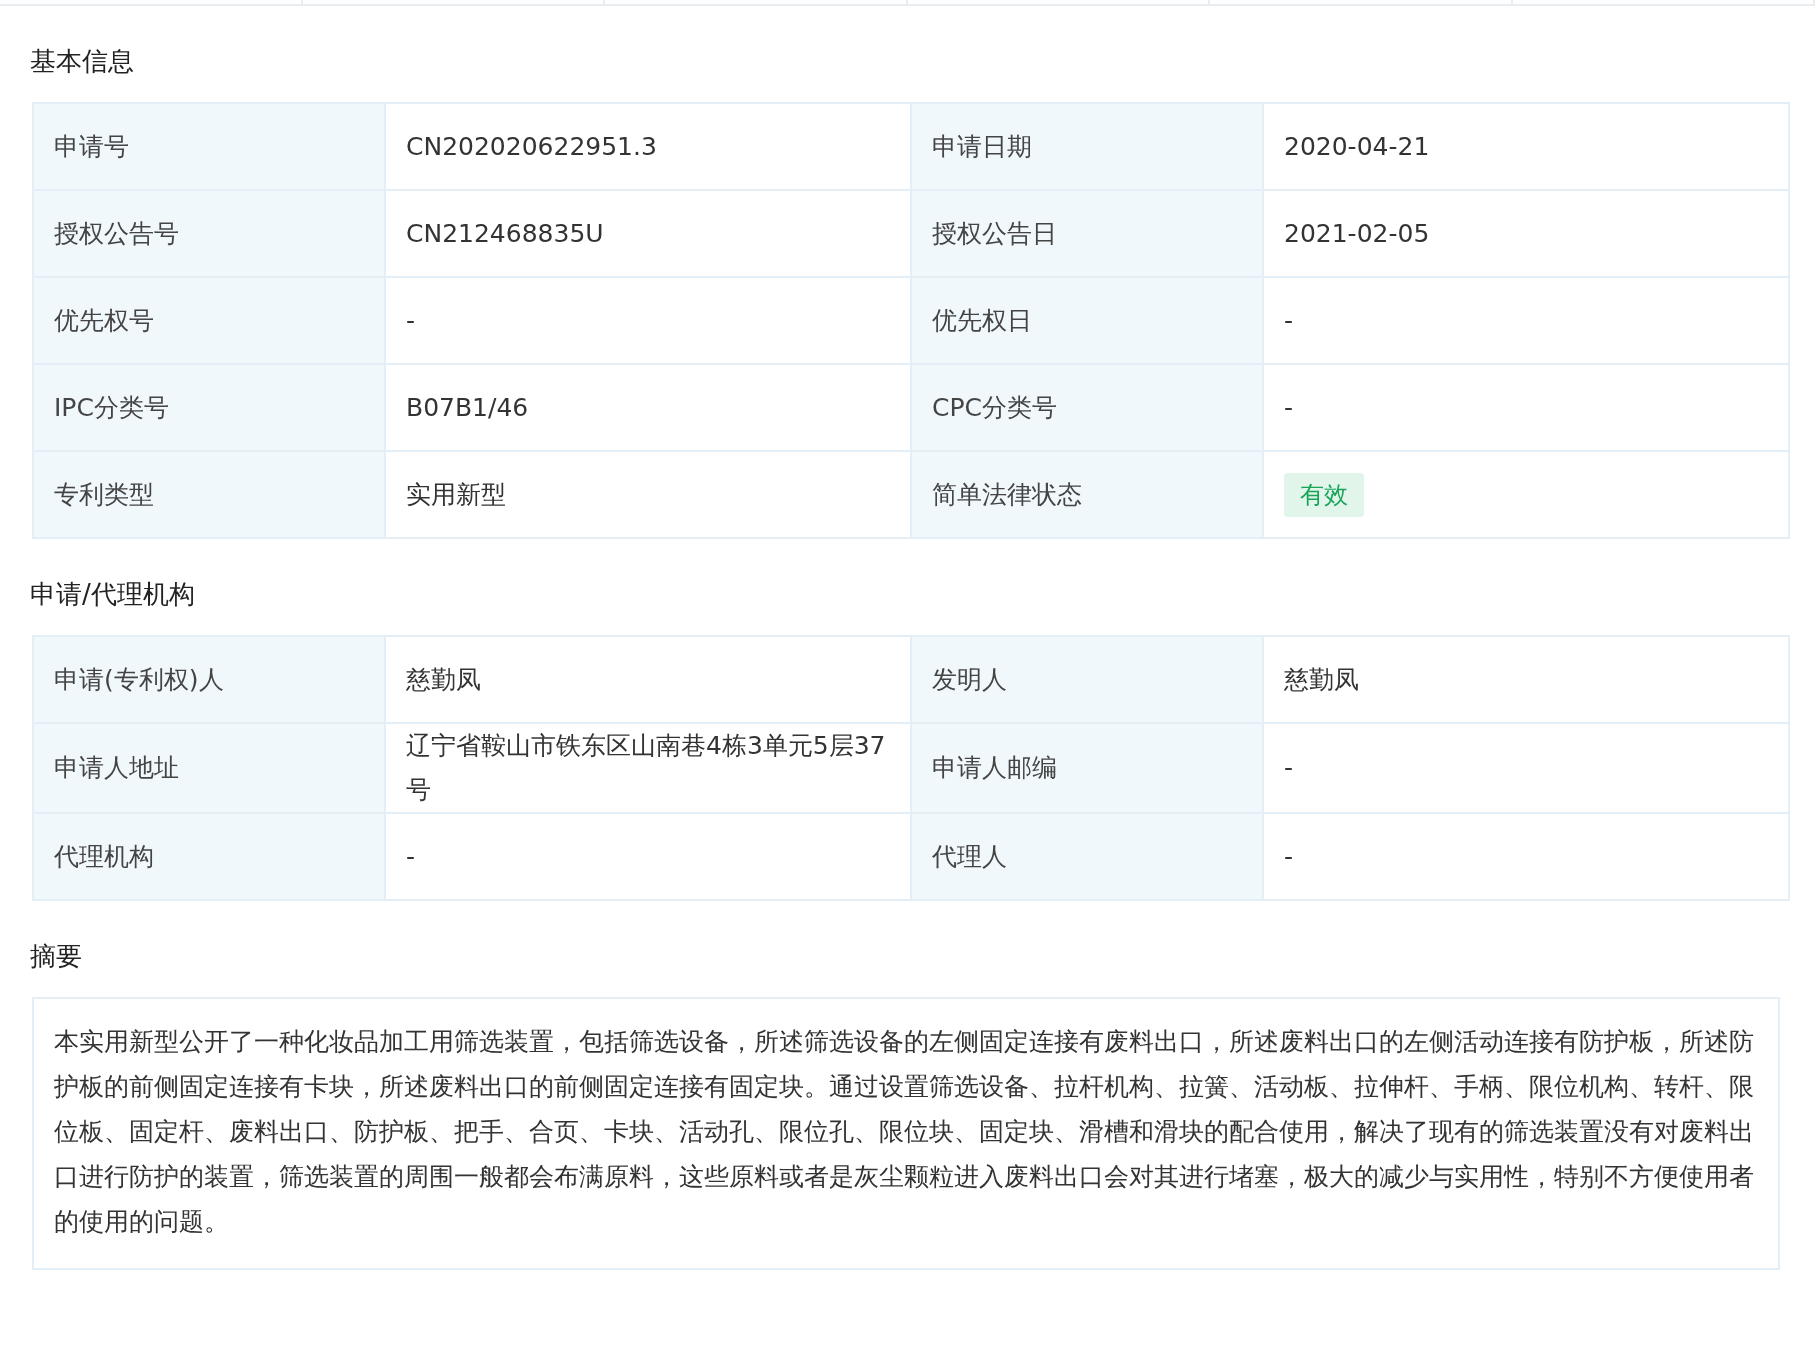 This screenshot has width=1815, height=1349. What do you see at coordinates (1087, 494) in the screenshot?
I see `field-label: 简单法律状态` at bounding box center [1087, 494].